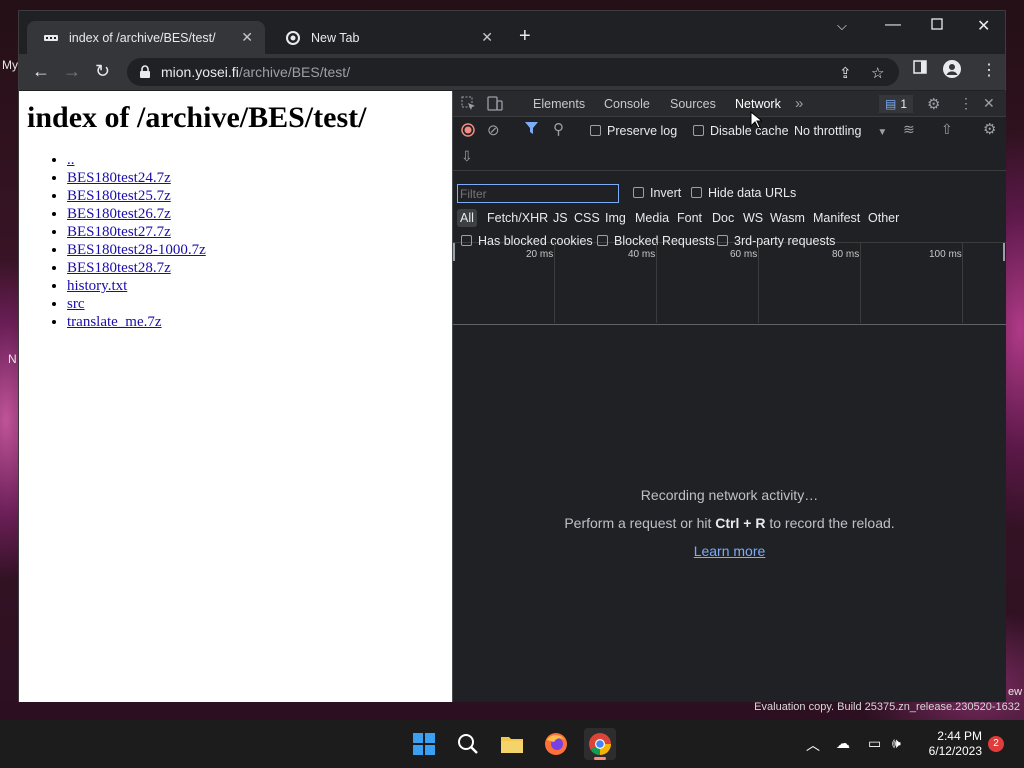 The width and height of the screenshot is (1024, 768). Describe the element at coordinates (989, 103) in the screenshot. I see `close-devtools-icon: ✕` at that location.